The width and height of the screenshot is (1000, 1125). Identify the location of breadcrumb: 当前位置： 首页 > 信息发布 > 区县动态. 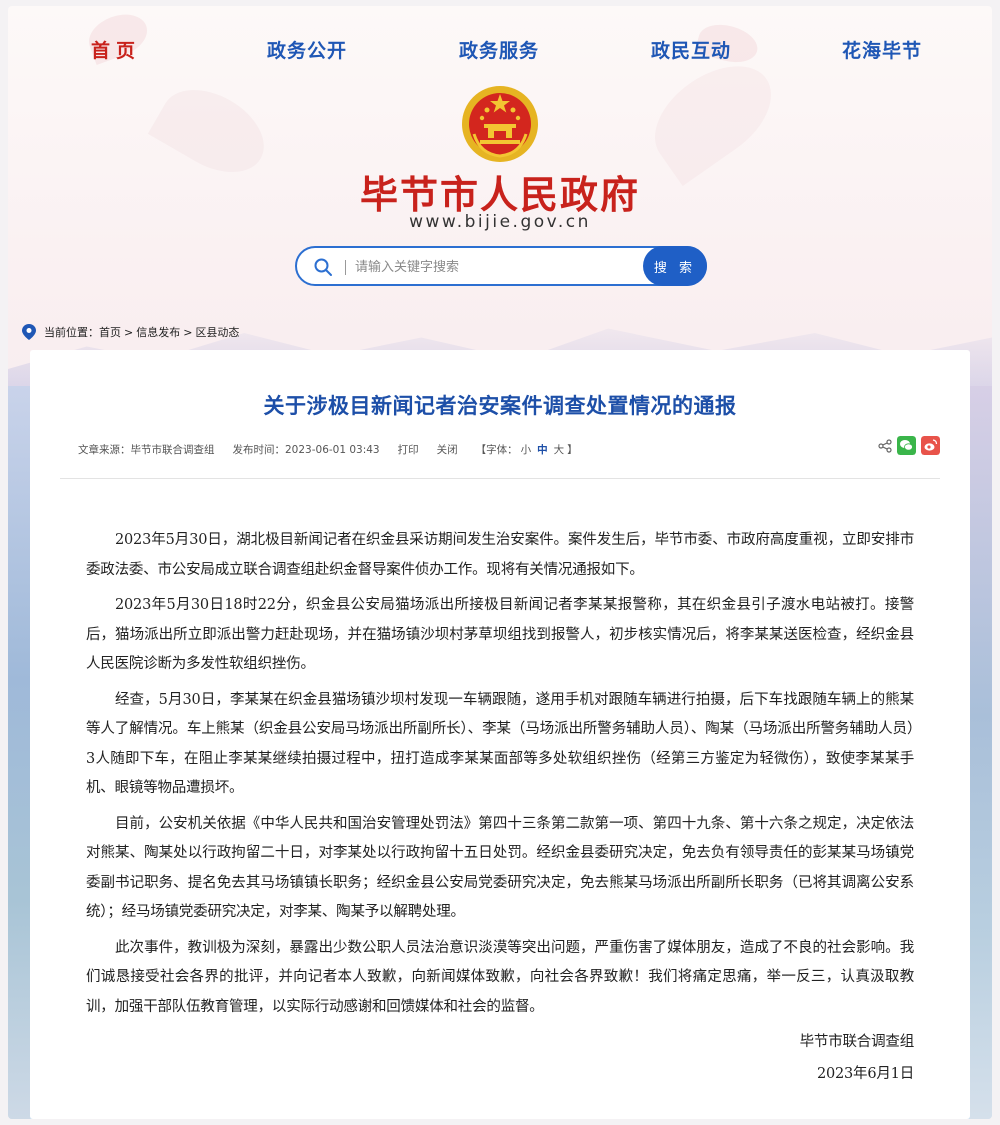
(130, 332).